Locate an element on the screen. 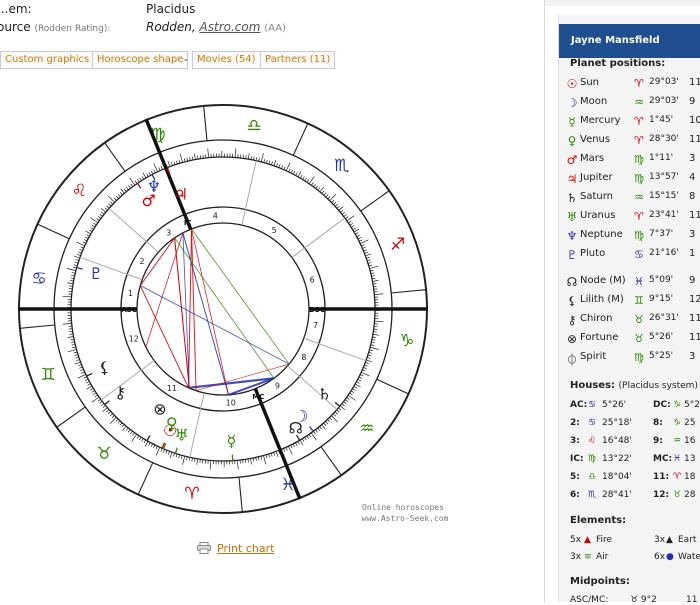 This screenshot has height=605, width=700. house-left-sign: ♍ is located at coordinates (592, 459).